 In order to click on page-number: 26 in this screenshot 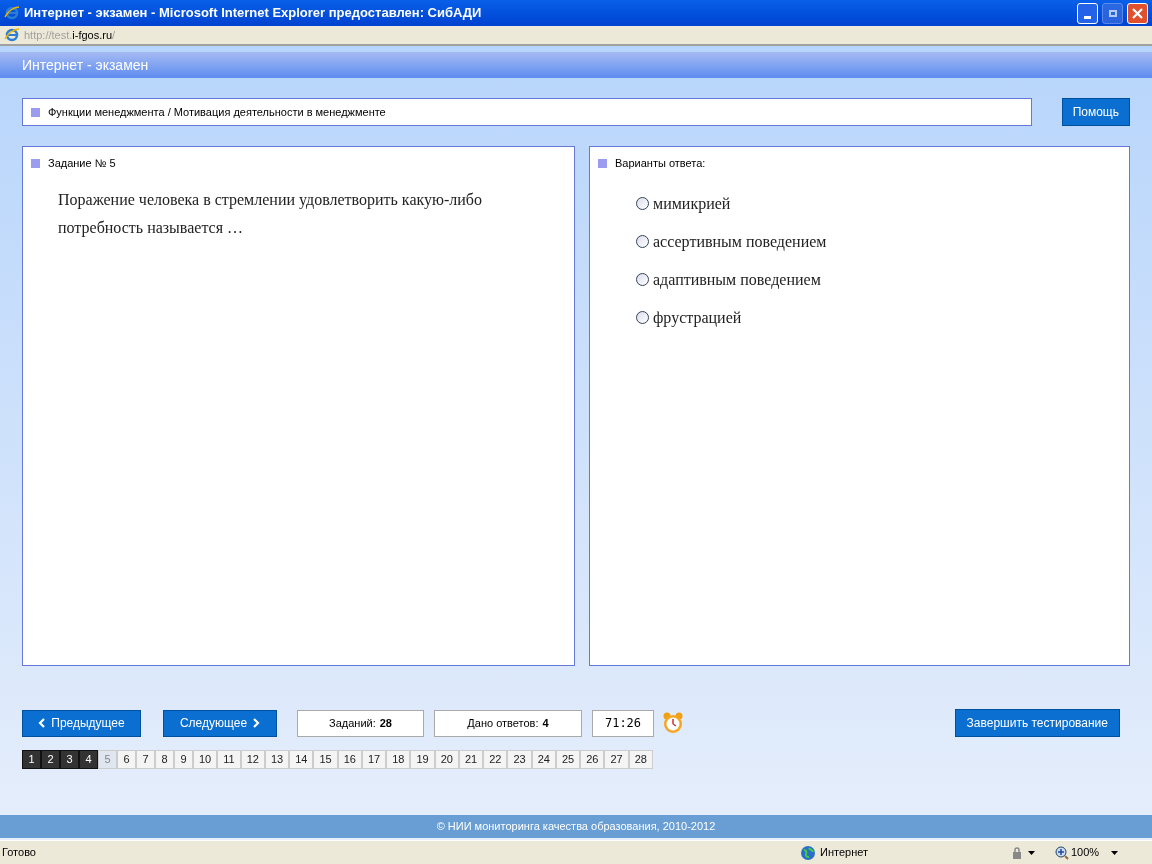, I will do `click(592, 759)`.